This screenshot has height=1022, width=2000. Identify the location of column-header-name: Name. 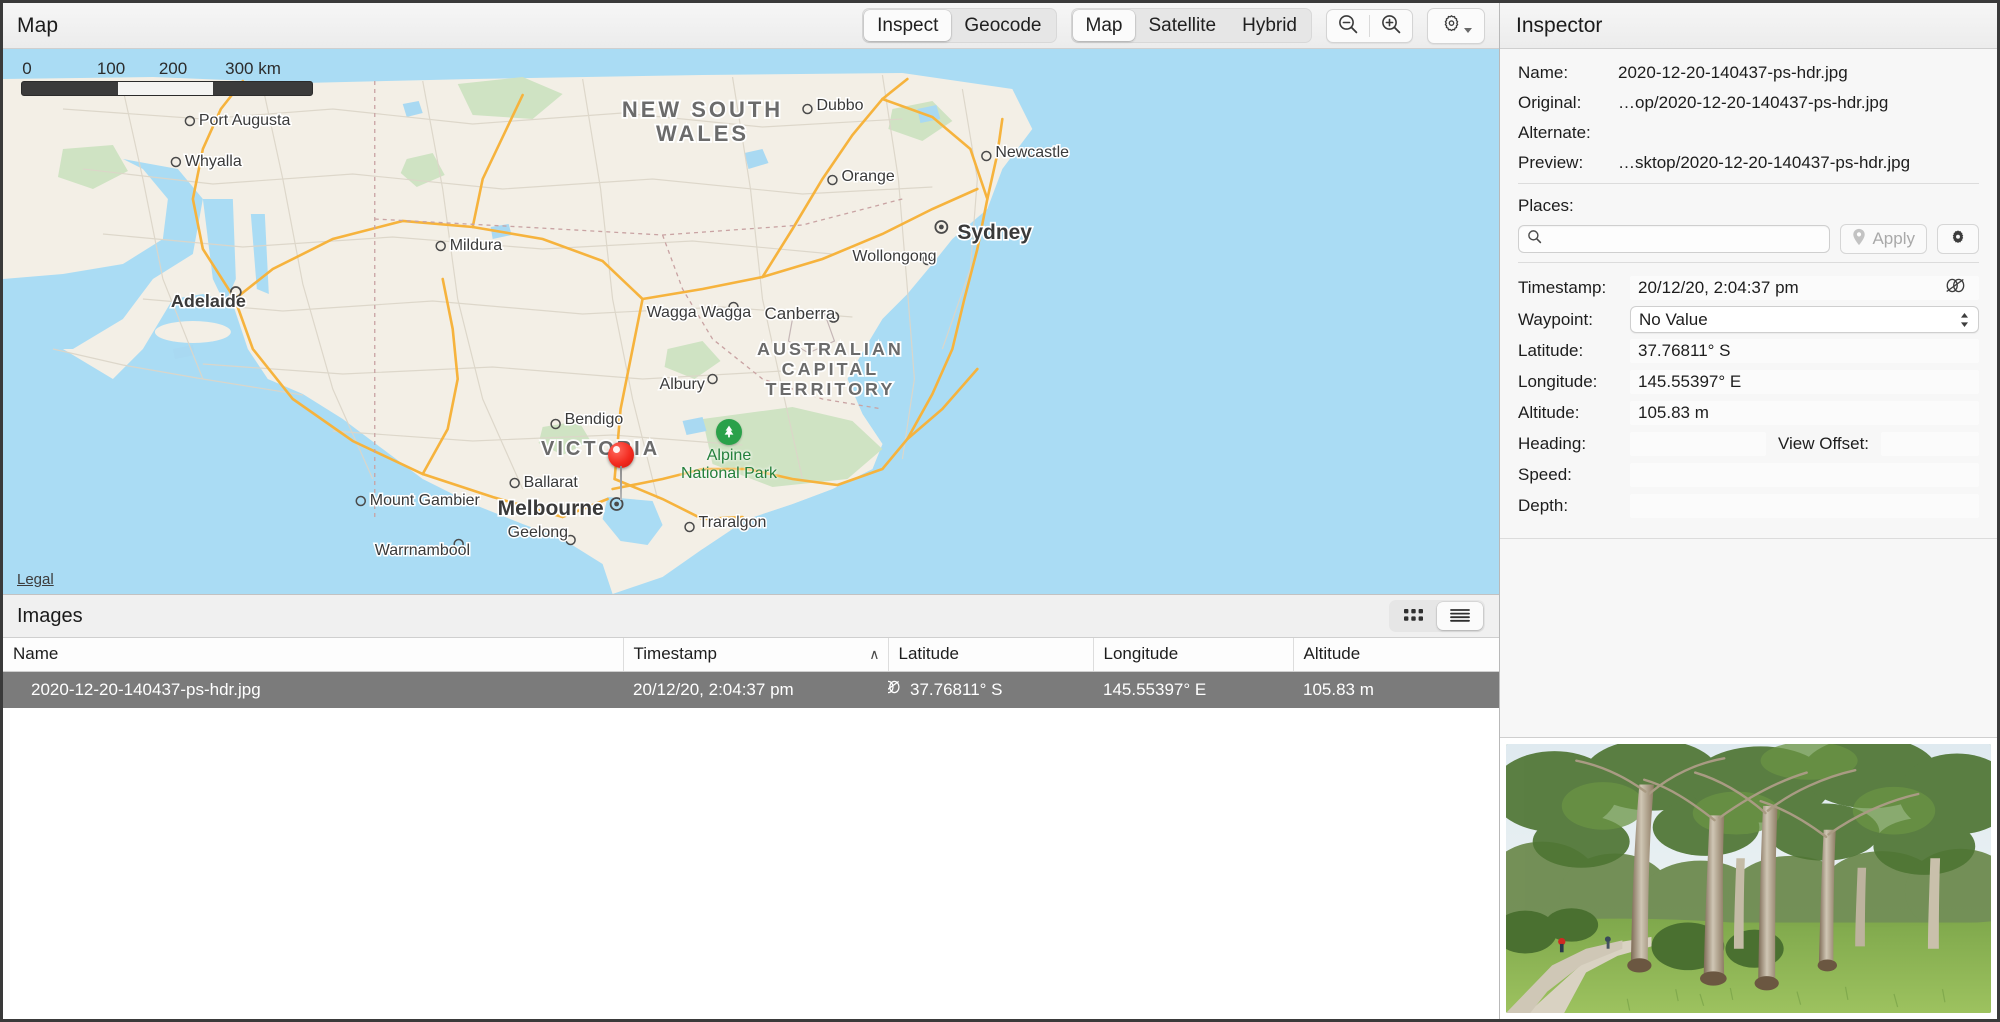
(313, 655).